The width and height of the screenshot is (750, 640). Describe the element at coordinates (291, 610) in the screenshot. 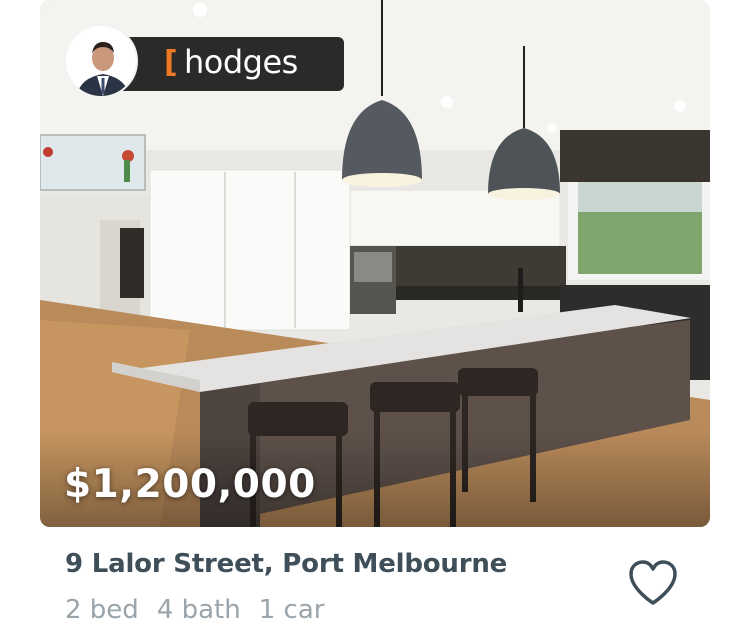

I see `car-count: 1 car` at that location.